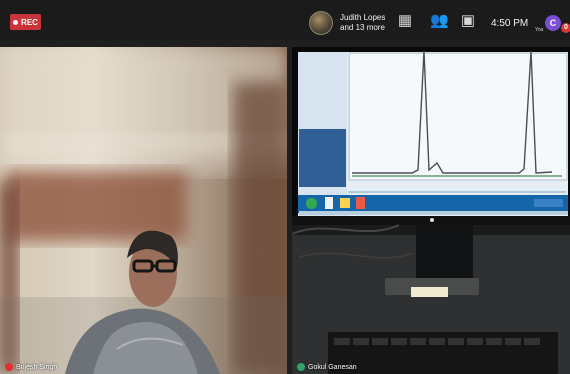 This screenshot has height=374, width=570. What do you see at coordinates (9, 367) in the screenshot?
I see `muted-microphone-icon` at bounding box center [9, 367].